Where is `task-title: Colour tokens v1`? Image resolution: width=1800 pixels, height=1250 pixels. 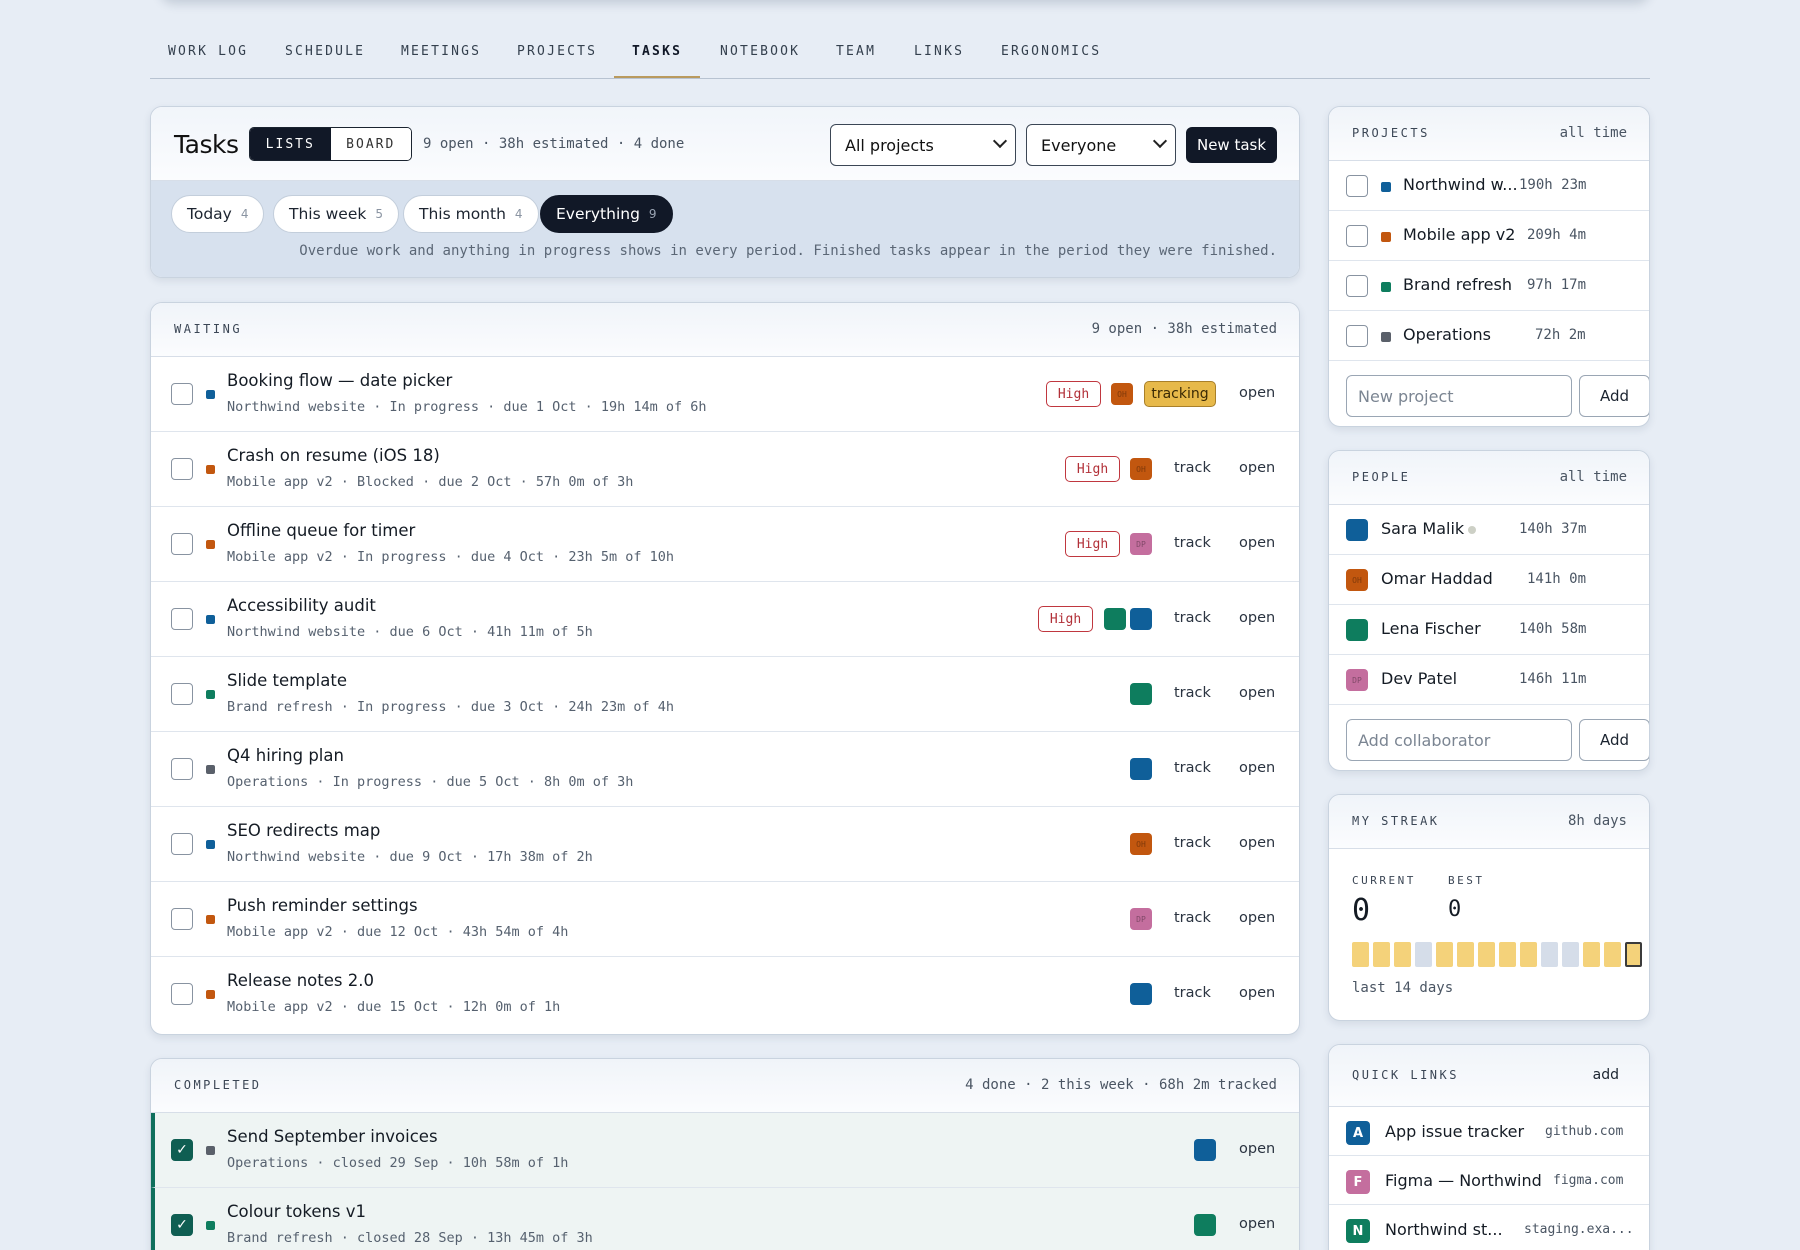 task-title: Colour tokens v1 is located at coordinates (297, 1211).